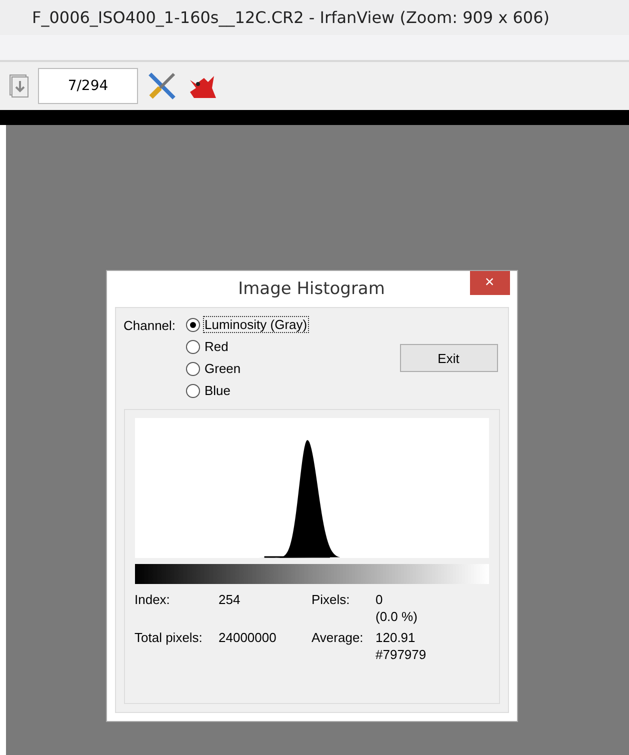 This screenshot has height=755, width=629. Describe the element at coordinates (169, 638) in the screenshot. I see `stat-label: Total pixels:` at that location.